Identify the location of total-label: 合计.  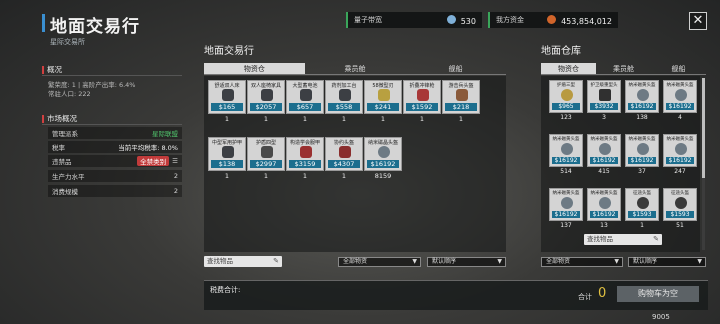
(585, 297).